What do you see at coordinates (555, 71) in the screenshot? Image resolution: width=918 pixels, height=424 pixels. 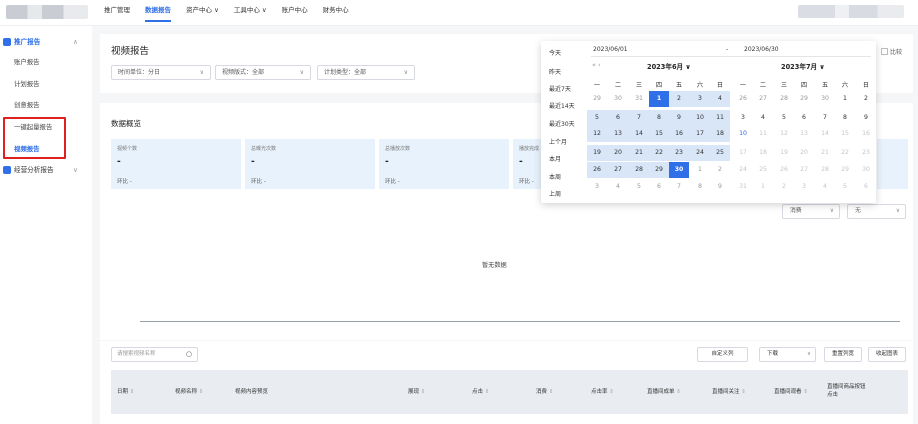 I see `shortcut-item: 昨天` at bounding box center [555, 71].